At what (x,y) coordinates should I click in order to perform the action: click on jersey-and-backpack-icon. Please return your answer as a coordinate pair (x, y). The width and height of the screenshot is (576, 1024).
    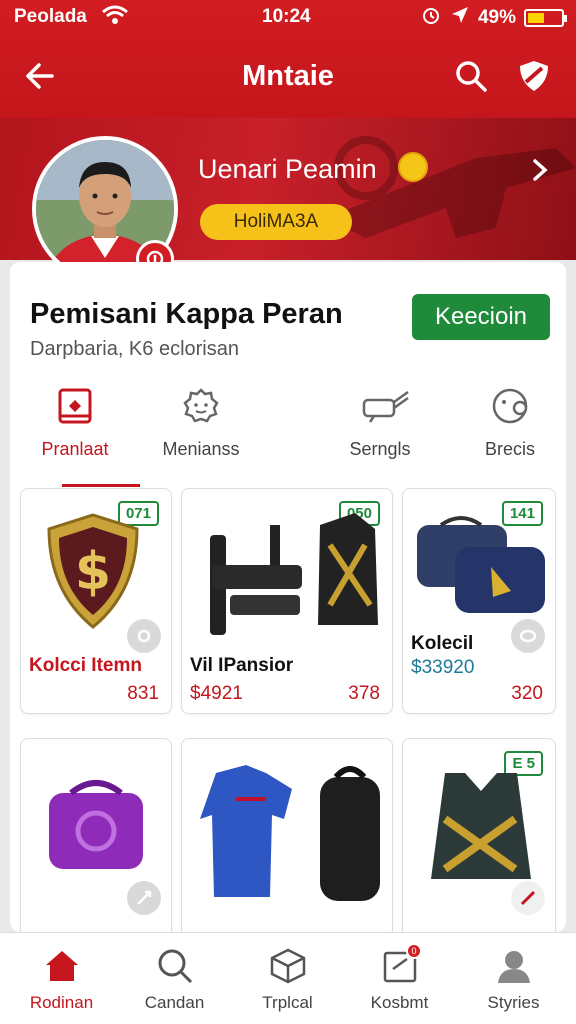
    Looking at the image, I should click on (290, 833).